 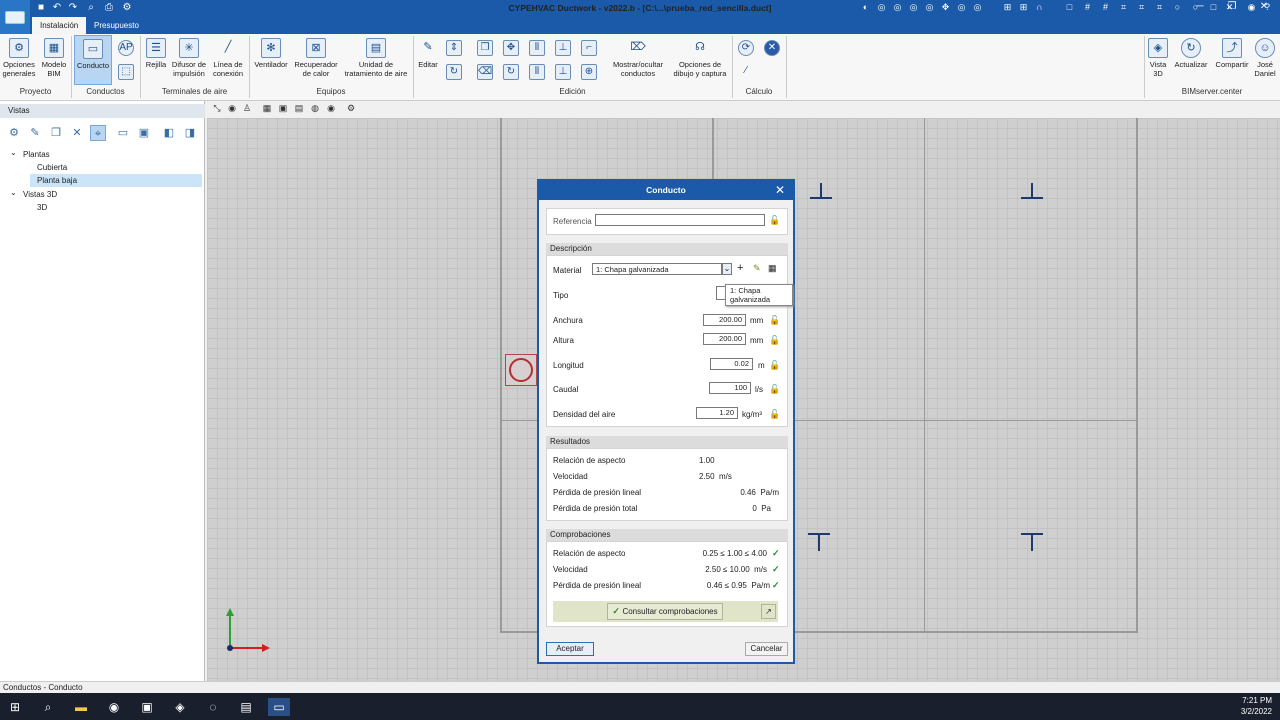 I want to click on anchura-input: 200.00, so click(x=724, y=320).